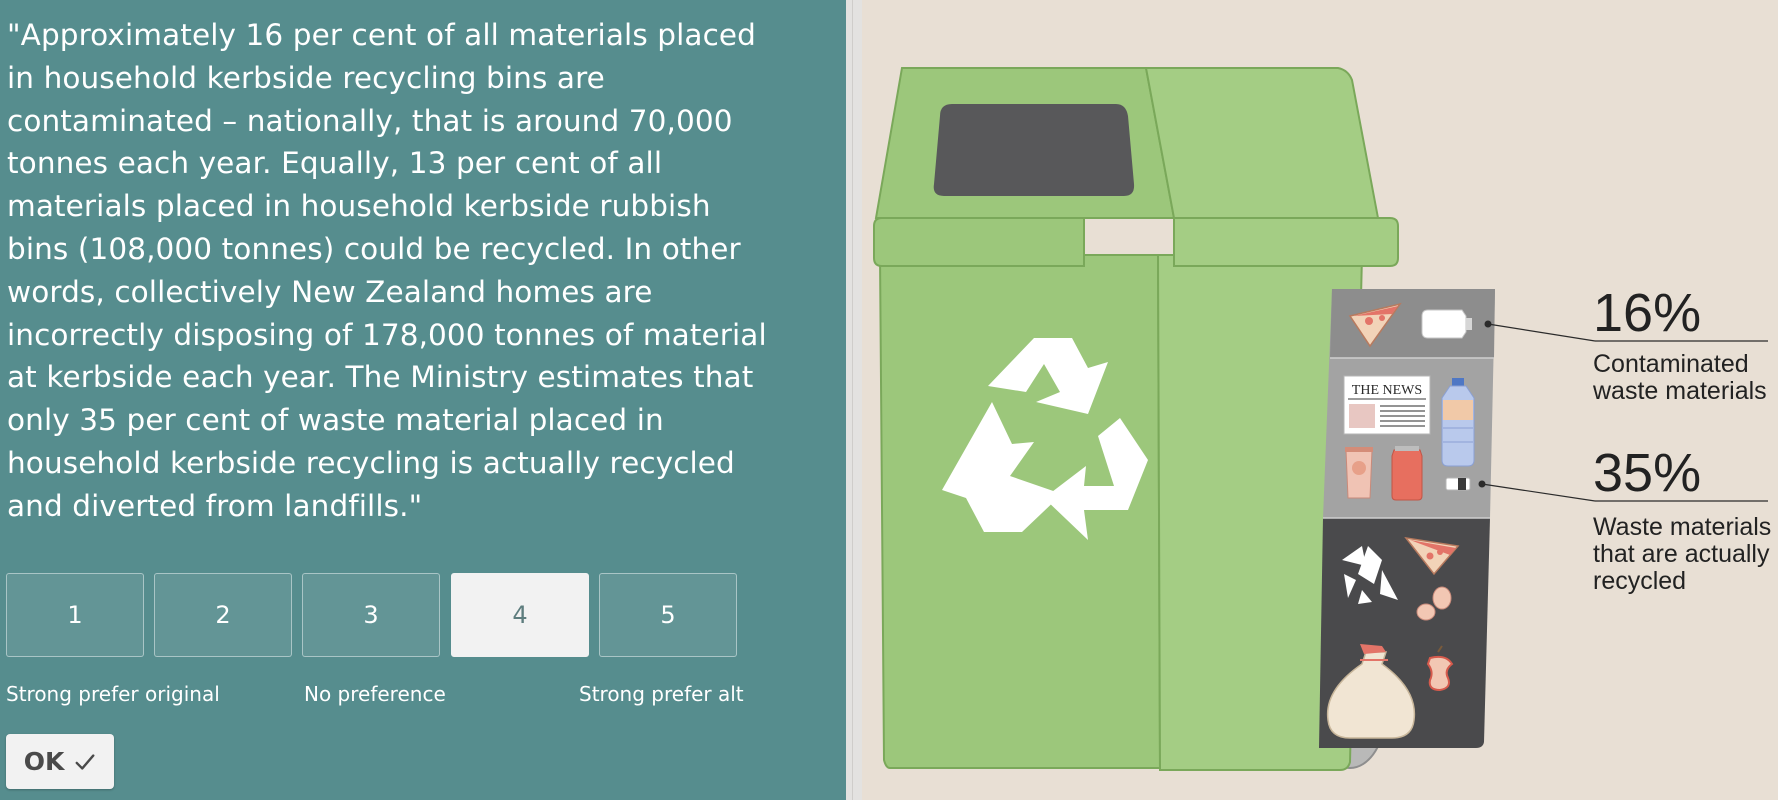 The image size is (1778, 800). I want to click on soda-can-icon, so click(1407, 473).